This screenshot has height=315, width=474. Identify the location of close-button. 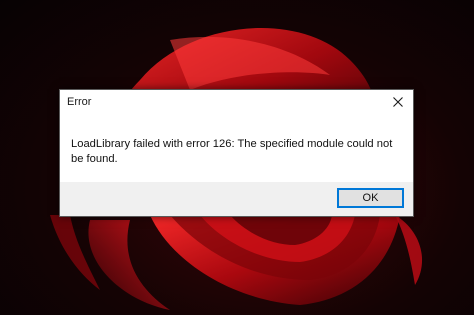
(398, 102).